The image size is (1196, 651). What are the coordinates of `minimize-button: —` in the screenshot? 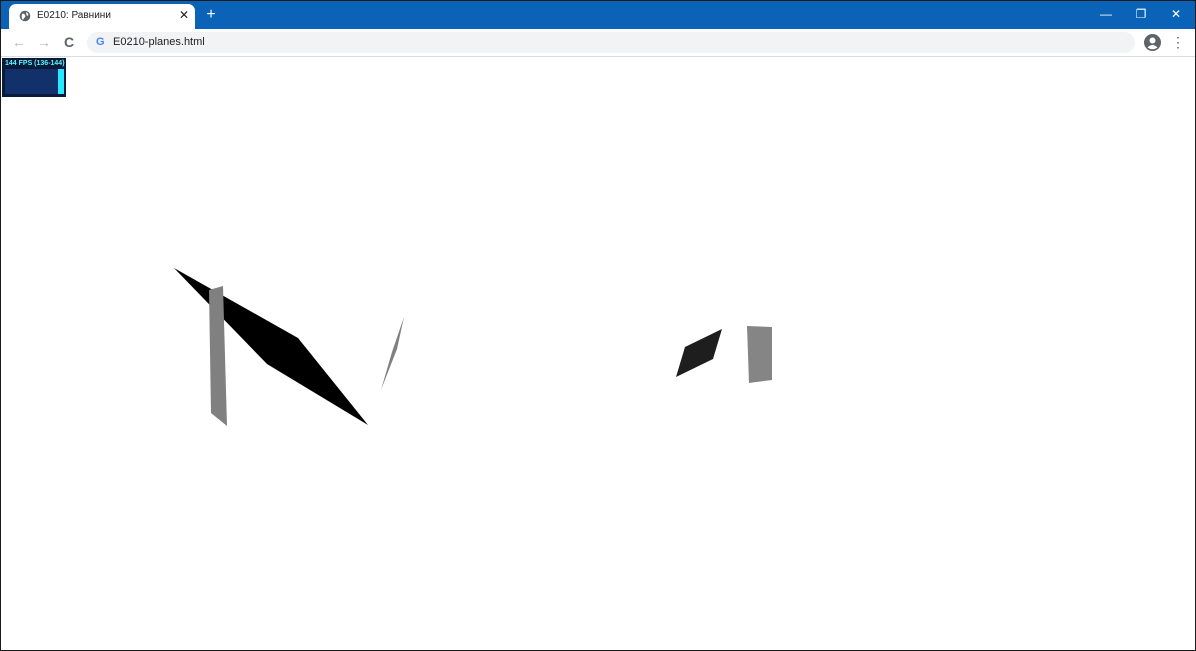 It's located at (1106, 14).